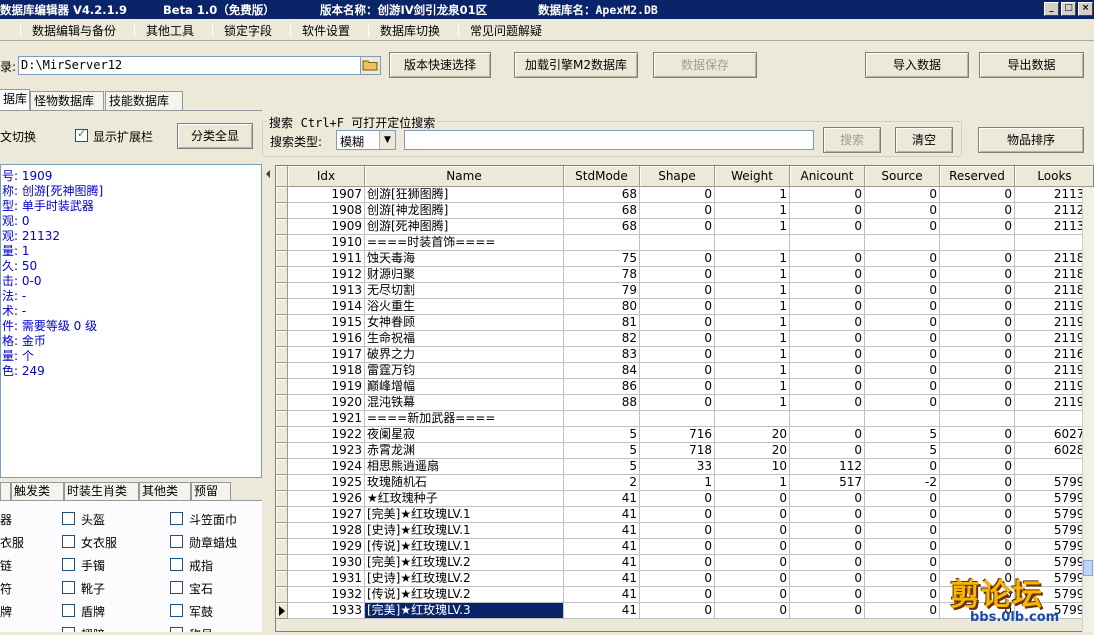  Describe the element at coordinates (602, 291) in the screenshot. I see `grid-cell-stdmode: 79` at that location.